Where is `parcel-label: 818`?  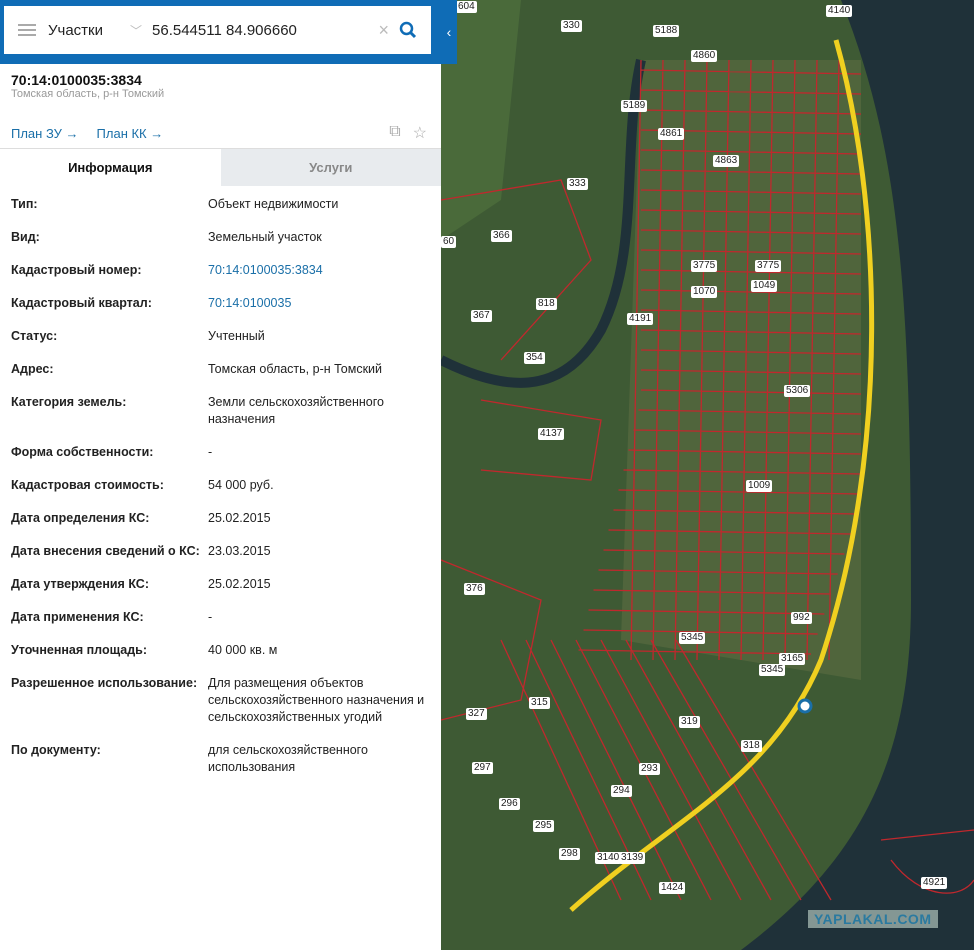
parcel-label: 818 is located at coordinates (546, 304).